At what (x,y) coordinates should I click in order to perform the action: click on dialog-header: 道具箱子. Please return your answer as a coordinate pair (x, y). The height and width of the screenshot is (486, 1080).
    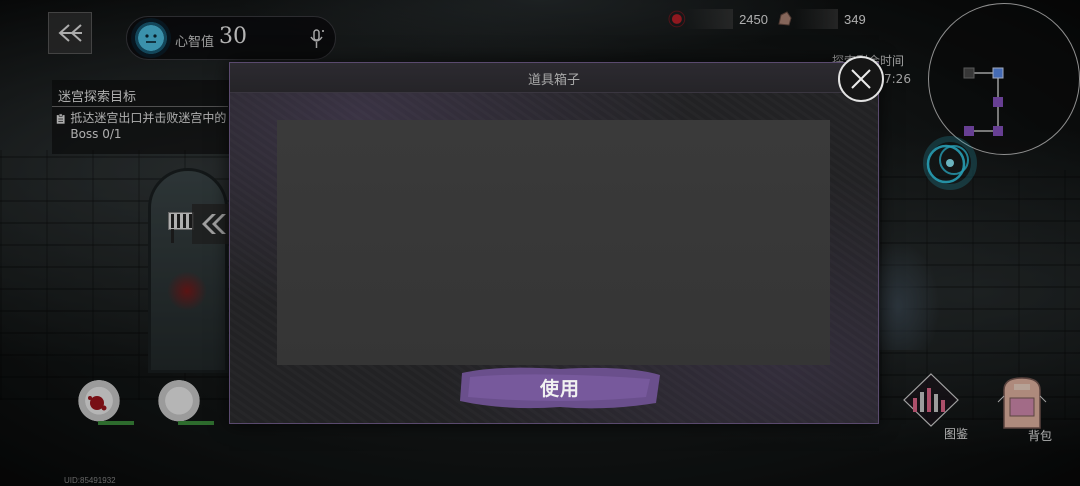
    Looking at the image, I should click on (554, 78).